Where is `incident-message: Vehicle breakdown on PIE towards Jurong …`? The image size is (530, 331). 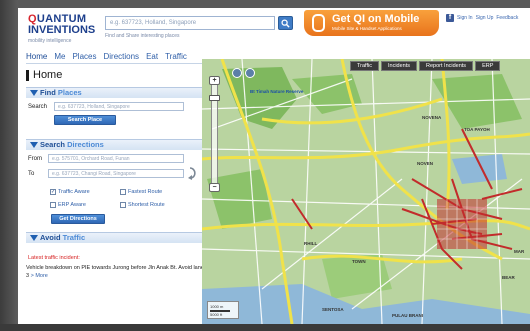
incident-message: Vehicle breakdown on PIE towards Jurong … is located at coordinates (115, 272).